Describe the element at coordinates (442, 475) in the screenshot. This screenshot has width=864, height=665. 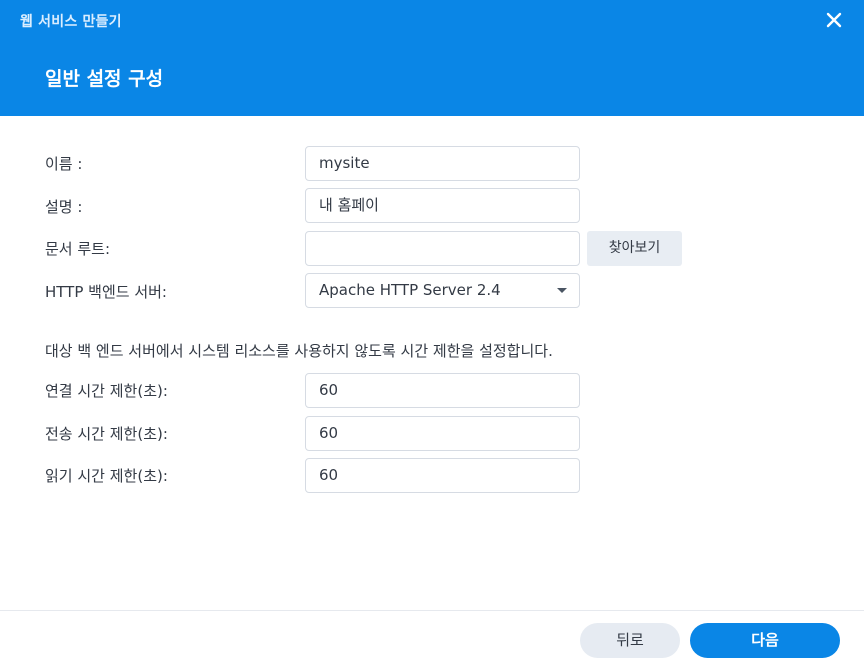
I see `read-timeout-input: 60` at that location.